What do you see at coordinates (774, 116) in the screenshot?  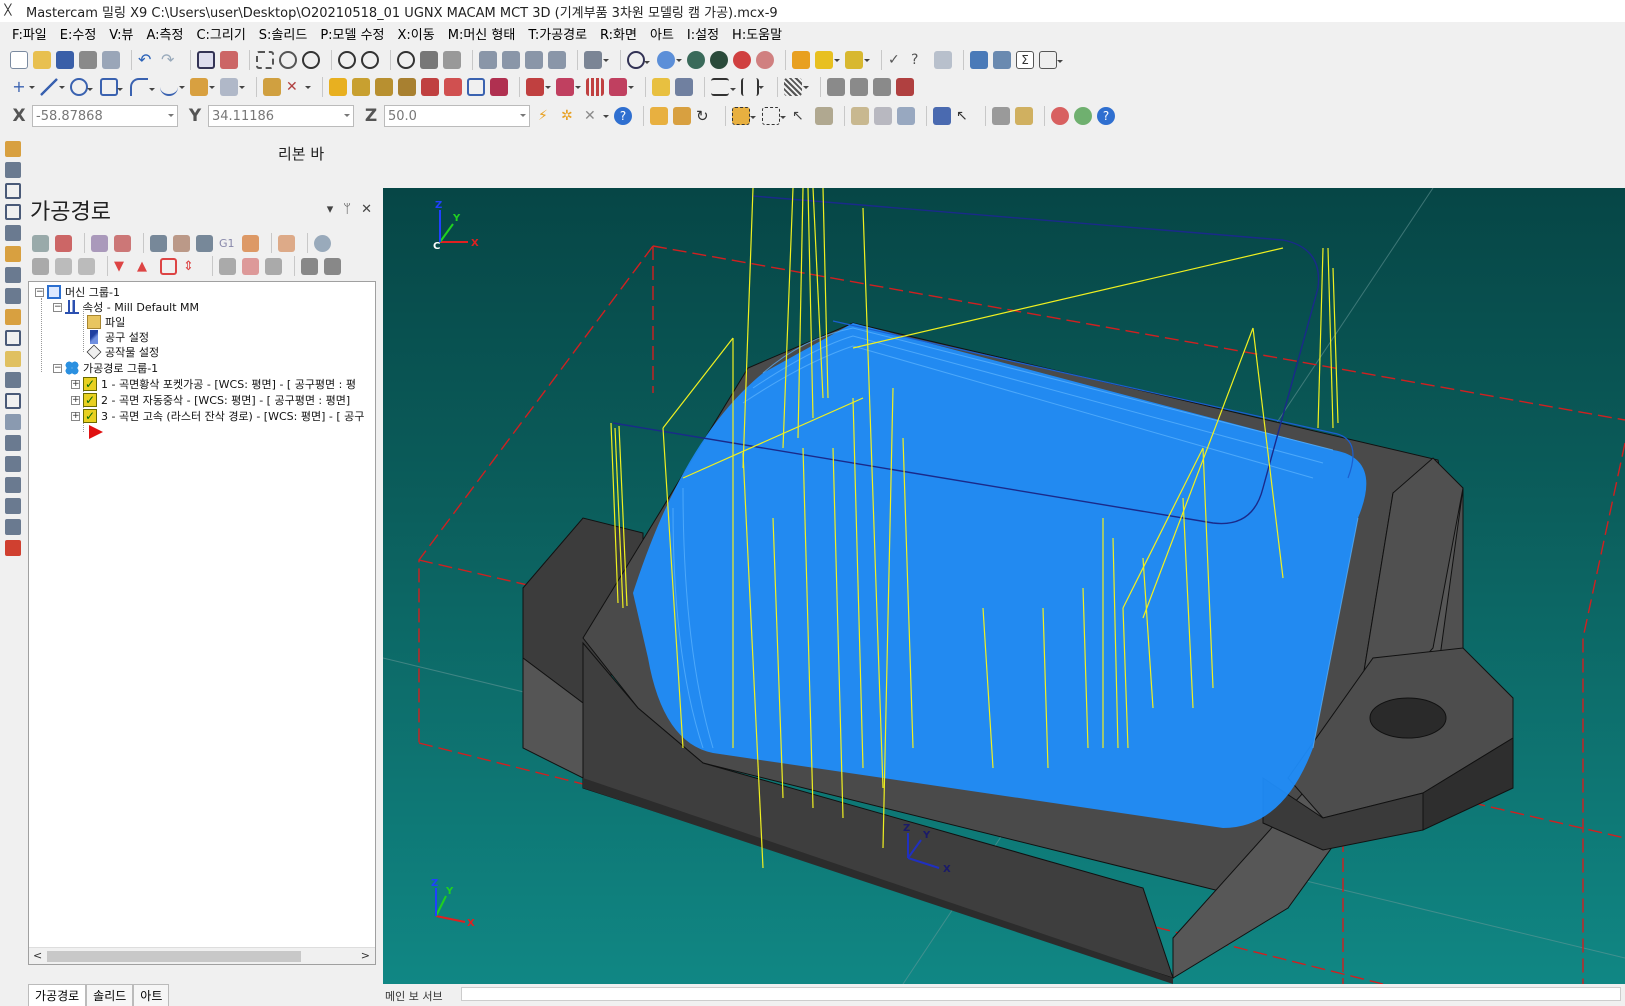 I see `window-select-icon` at bounding box center [774, 116].